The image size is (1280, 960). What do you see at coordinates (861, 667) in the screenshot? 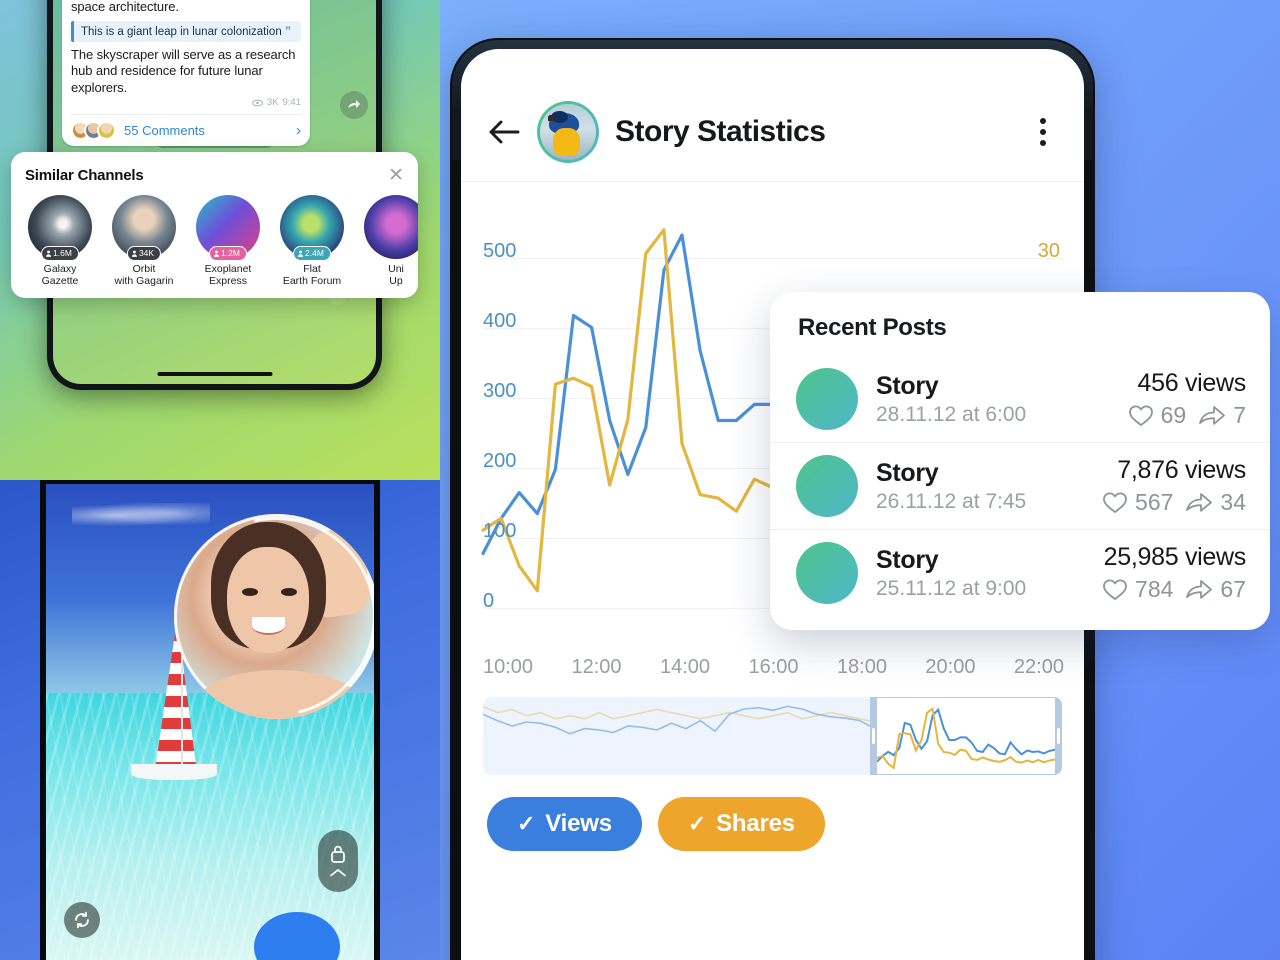
I see `x-axis-tick: 18:00` at bounding box center [861, 667].